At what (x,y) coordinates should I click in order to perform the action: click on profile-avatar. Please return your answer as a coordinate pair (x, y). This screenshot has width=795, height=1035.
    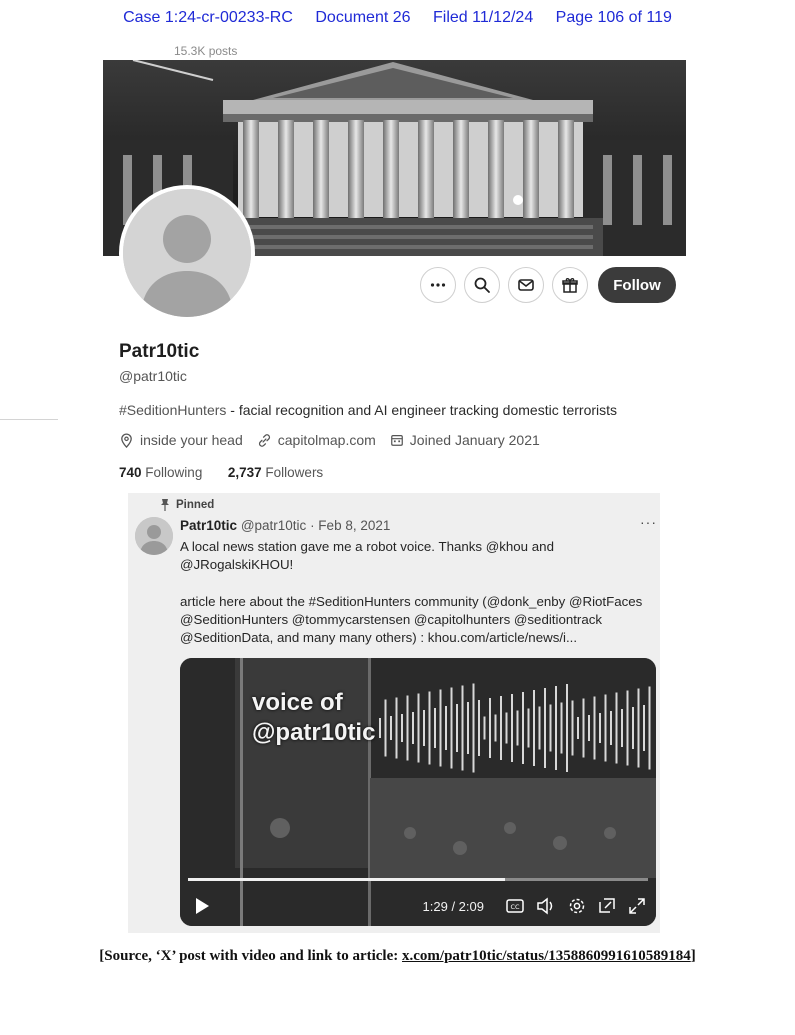
    Looking at the image, I should click on (187, 253).